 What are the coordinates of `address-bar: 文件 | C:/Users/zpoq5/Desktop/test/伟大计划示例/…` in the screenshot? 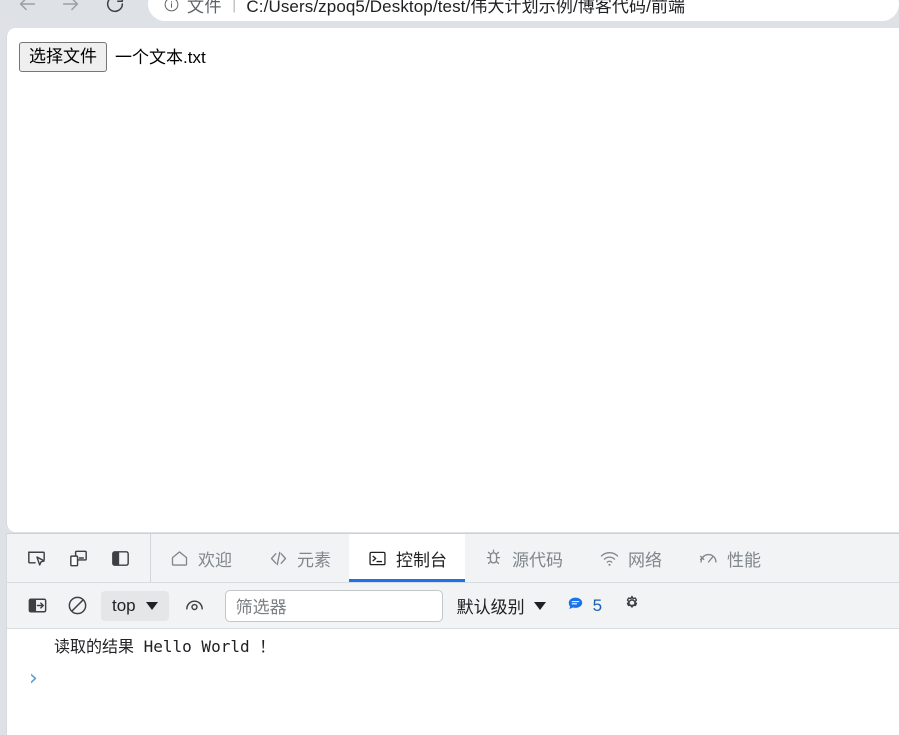 It's located at (523, 10).